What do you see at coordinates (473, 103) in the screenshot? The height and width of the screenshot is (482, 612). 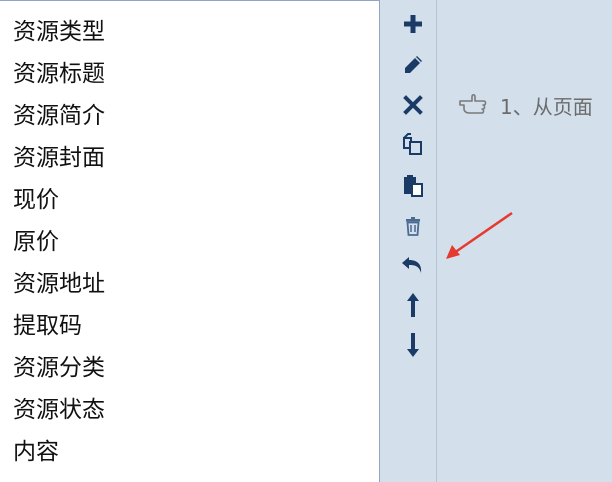 I see `hand-pointer-icon` at bounding box center [473, 103].